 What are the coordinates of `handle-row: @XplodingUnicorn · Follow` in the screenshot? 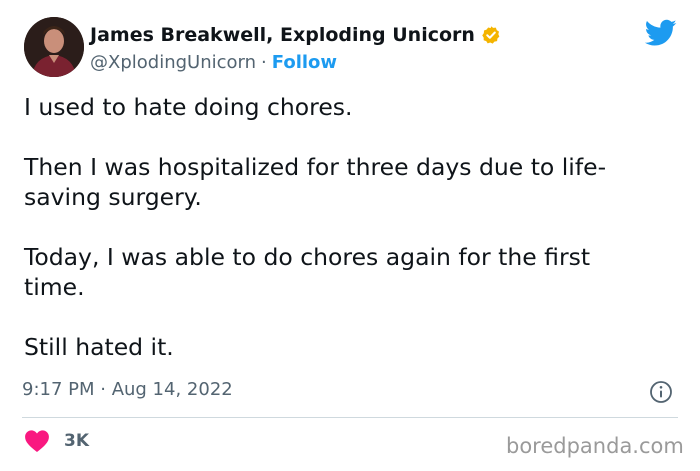 It's located at (295, 62).